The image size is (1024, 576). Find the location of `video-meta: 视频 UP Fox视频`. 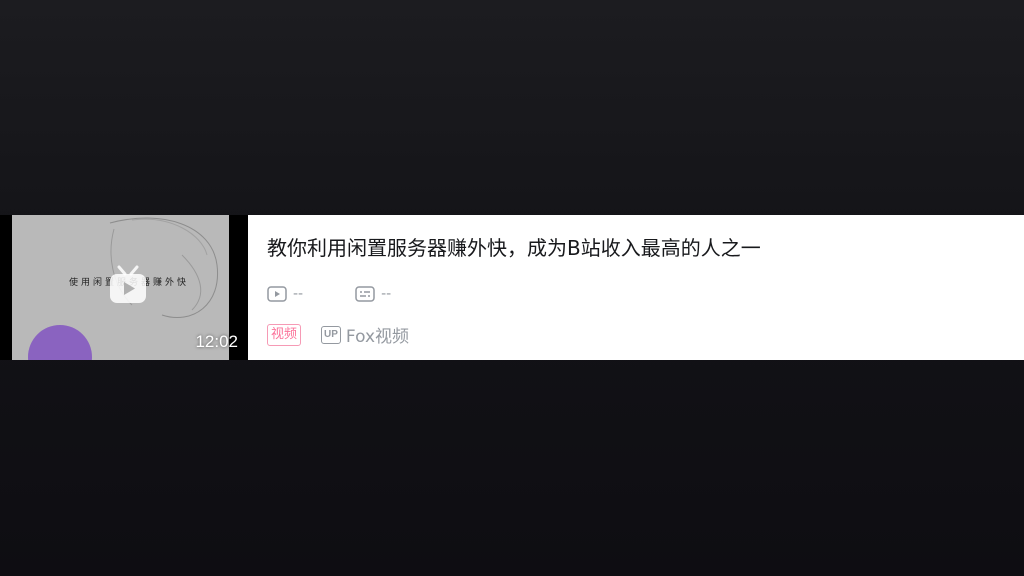

video-meta: 视频 UP Fox视频 is located at coordinates (338, 334).